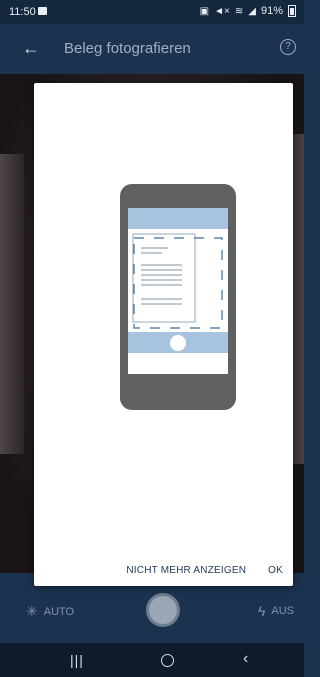 Image resolution: width=320 pixels, height=677 pixels. I want to click on auto-capture-icon: ✳, so click(32, 611).